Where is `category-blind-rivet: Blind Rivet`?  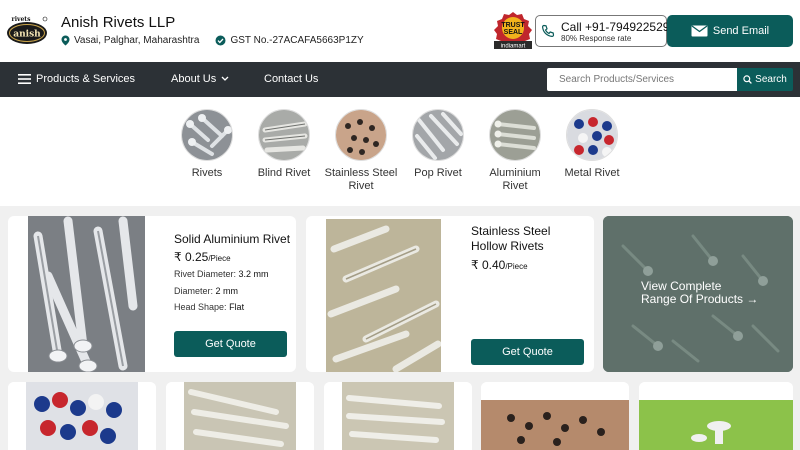
category-blind-rivet: Blind Rivet is located at coordinates (284, 144).